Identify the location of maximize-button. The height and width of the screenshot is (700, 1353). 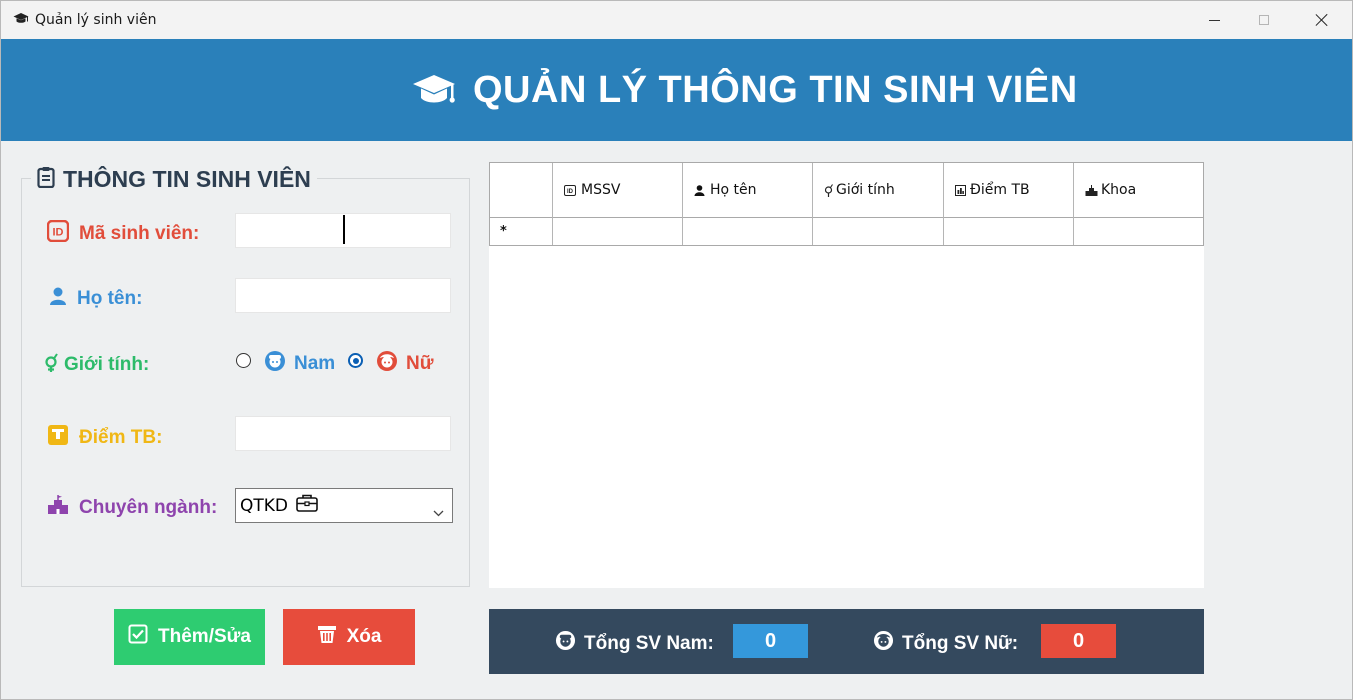
(1264, 20).